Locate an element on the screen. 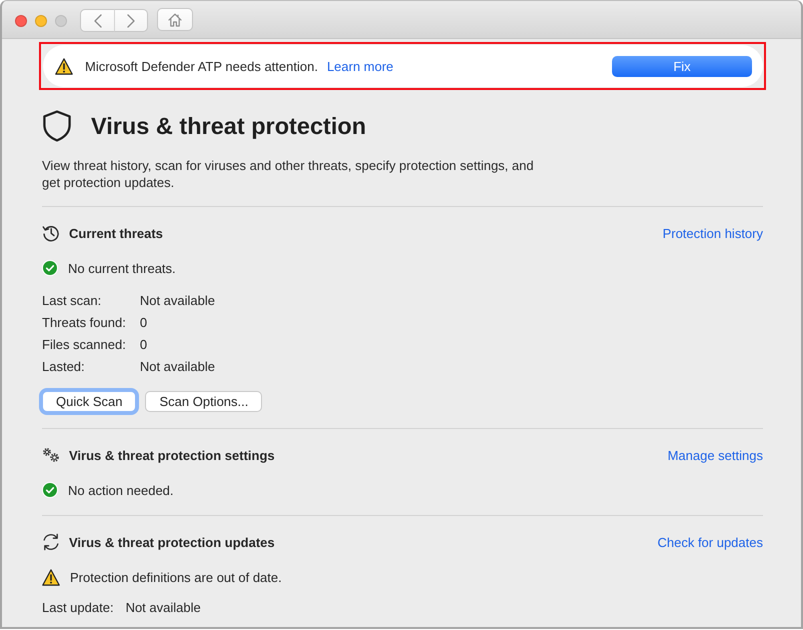 The width and height of the screenshot is (803, 630). scan-button: Quick Scan is located at coordinates (89, 401).